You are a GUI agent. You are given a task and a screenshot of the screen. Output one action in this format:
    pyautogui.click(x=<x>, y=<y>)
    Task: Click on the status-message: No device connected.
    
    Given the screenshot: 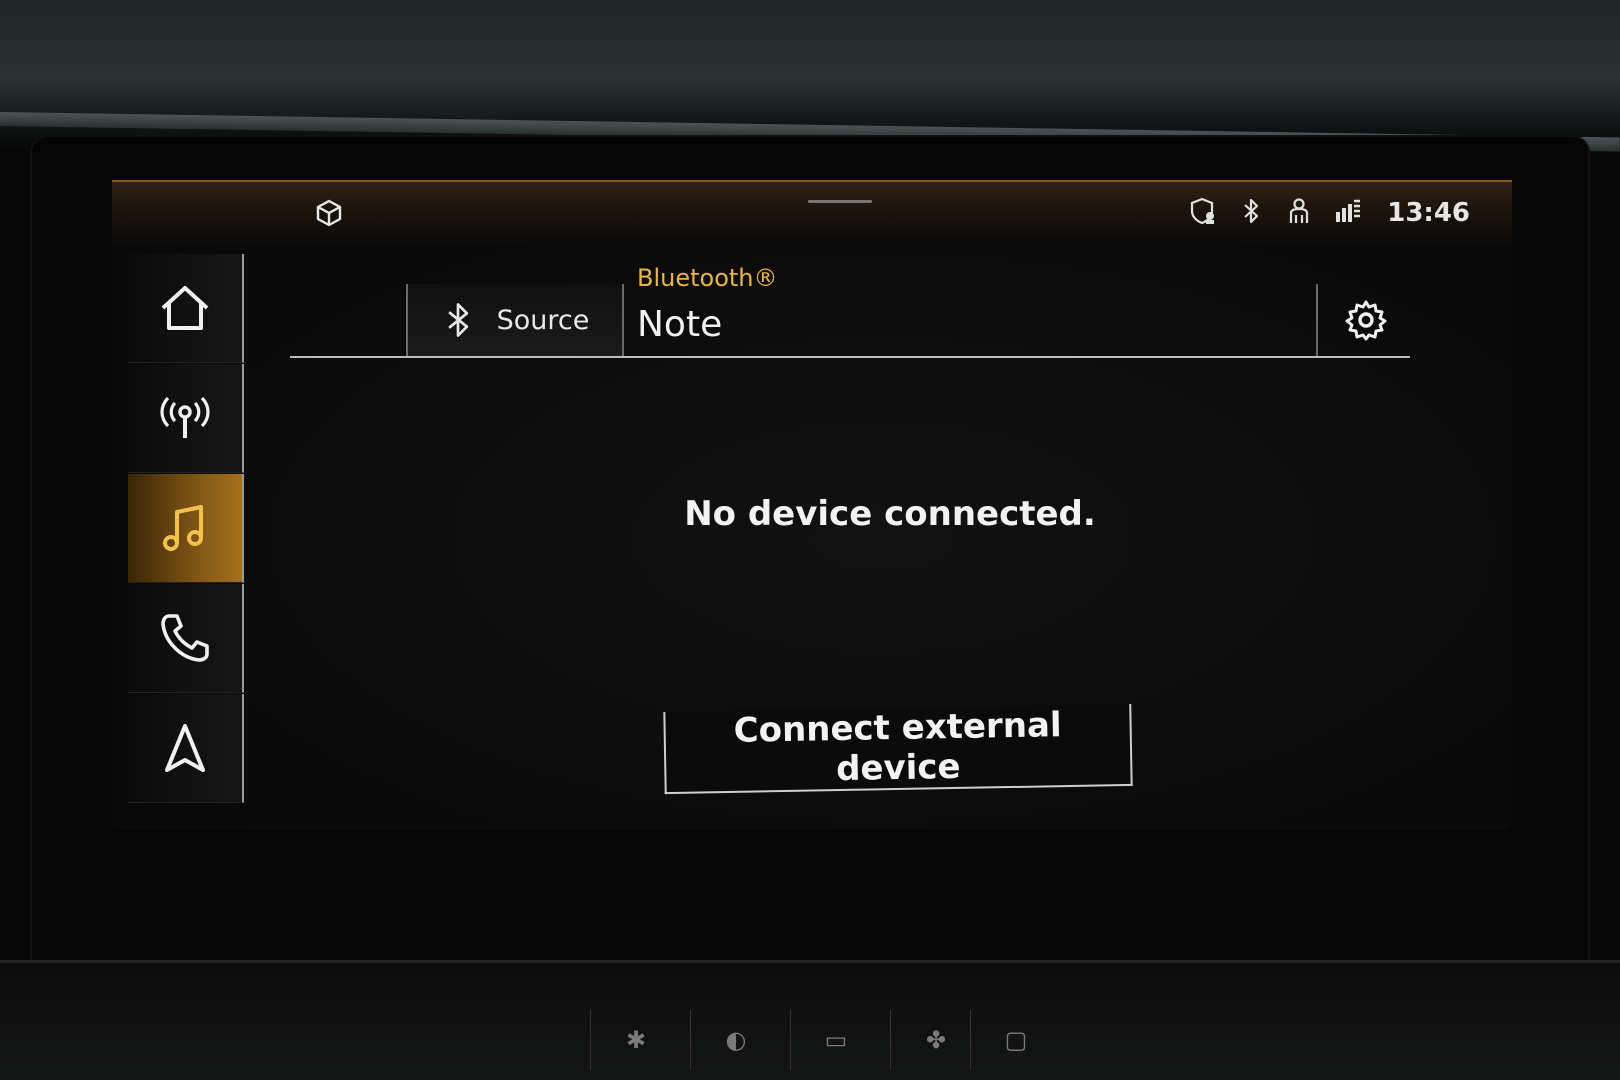 What is the action you would take?
    pyautogui.click(x=890, y=514)
    